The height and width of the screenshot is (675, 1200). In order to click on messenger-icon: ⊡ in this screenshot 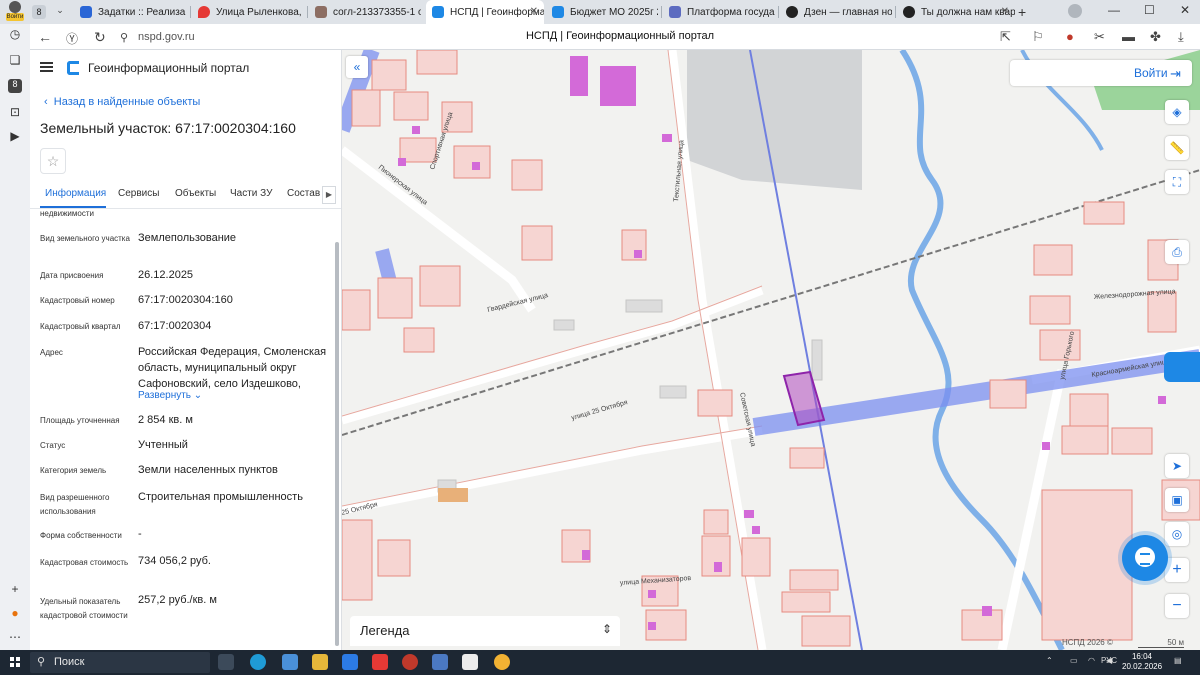, I will do `click(15, 112)`.